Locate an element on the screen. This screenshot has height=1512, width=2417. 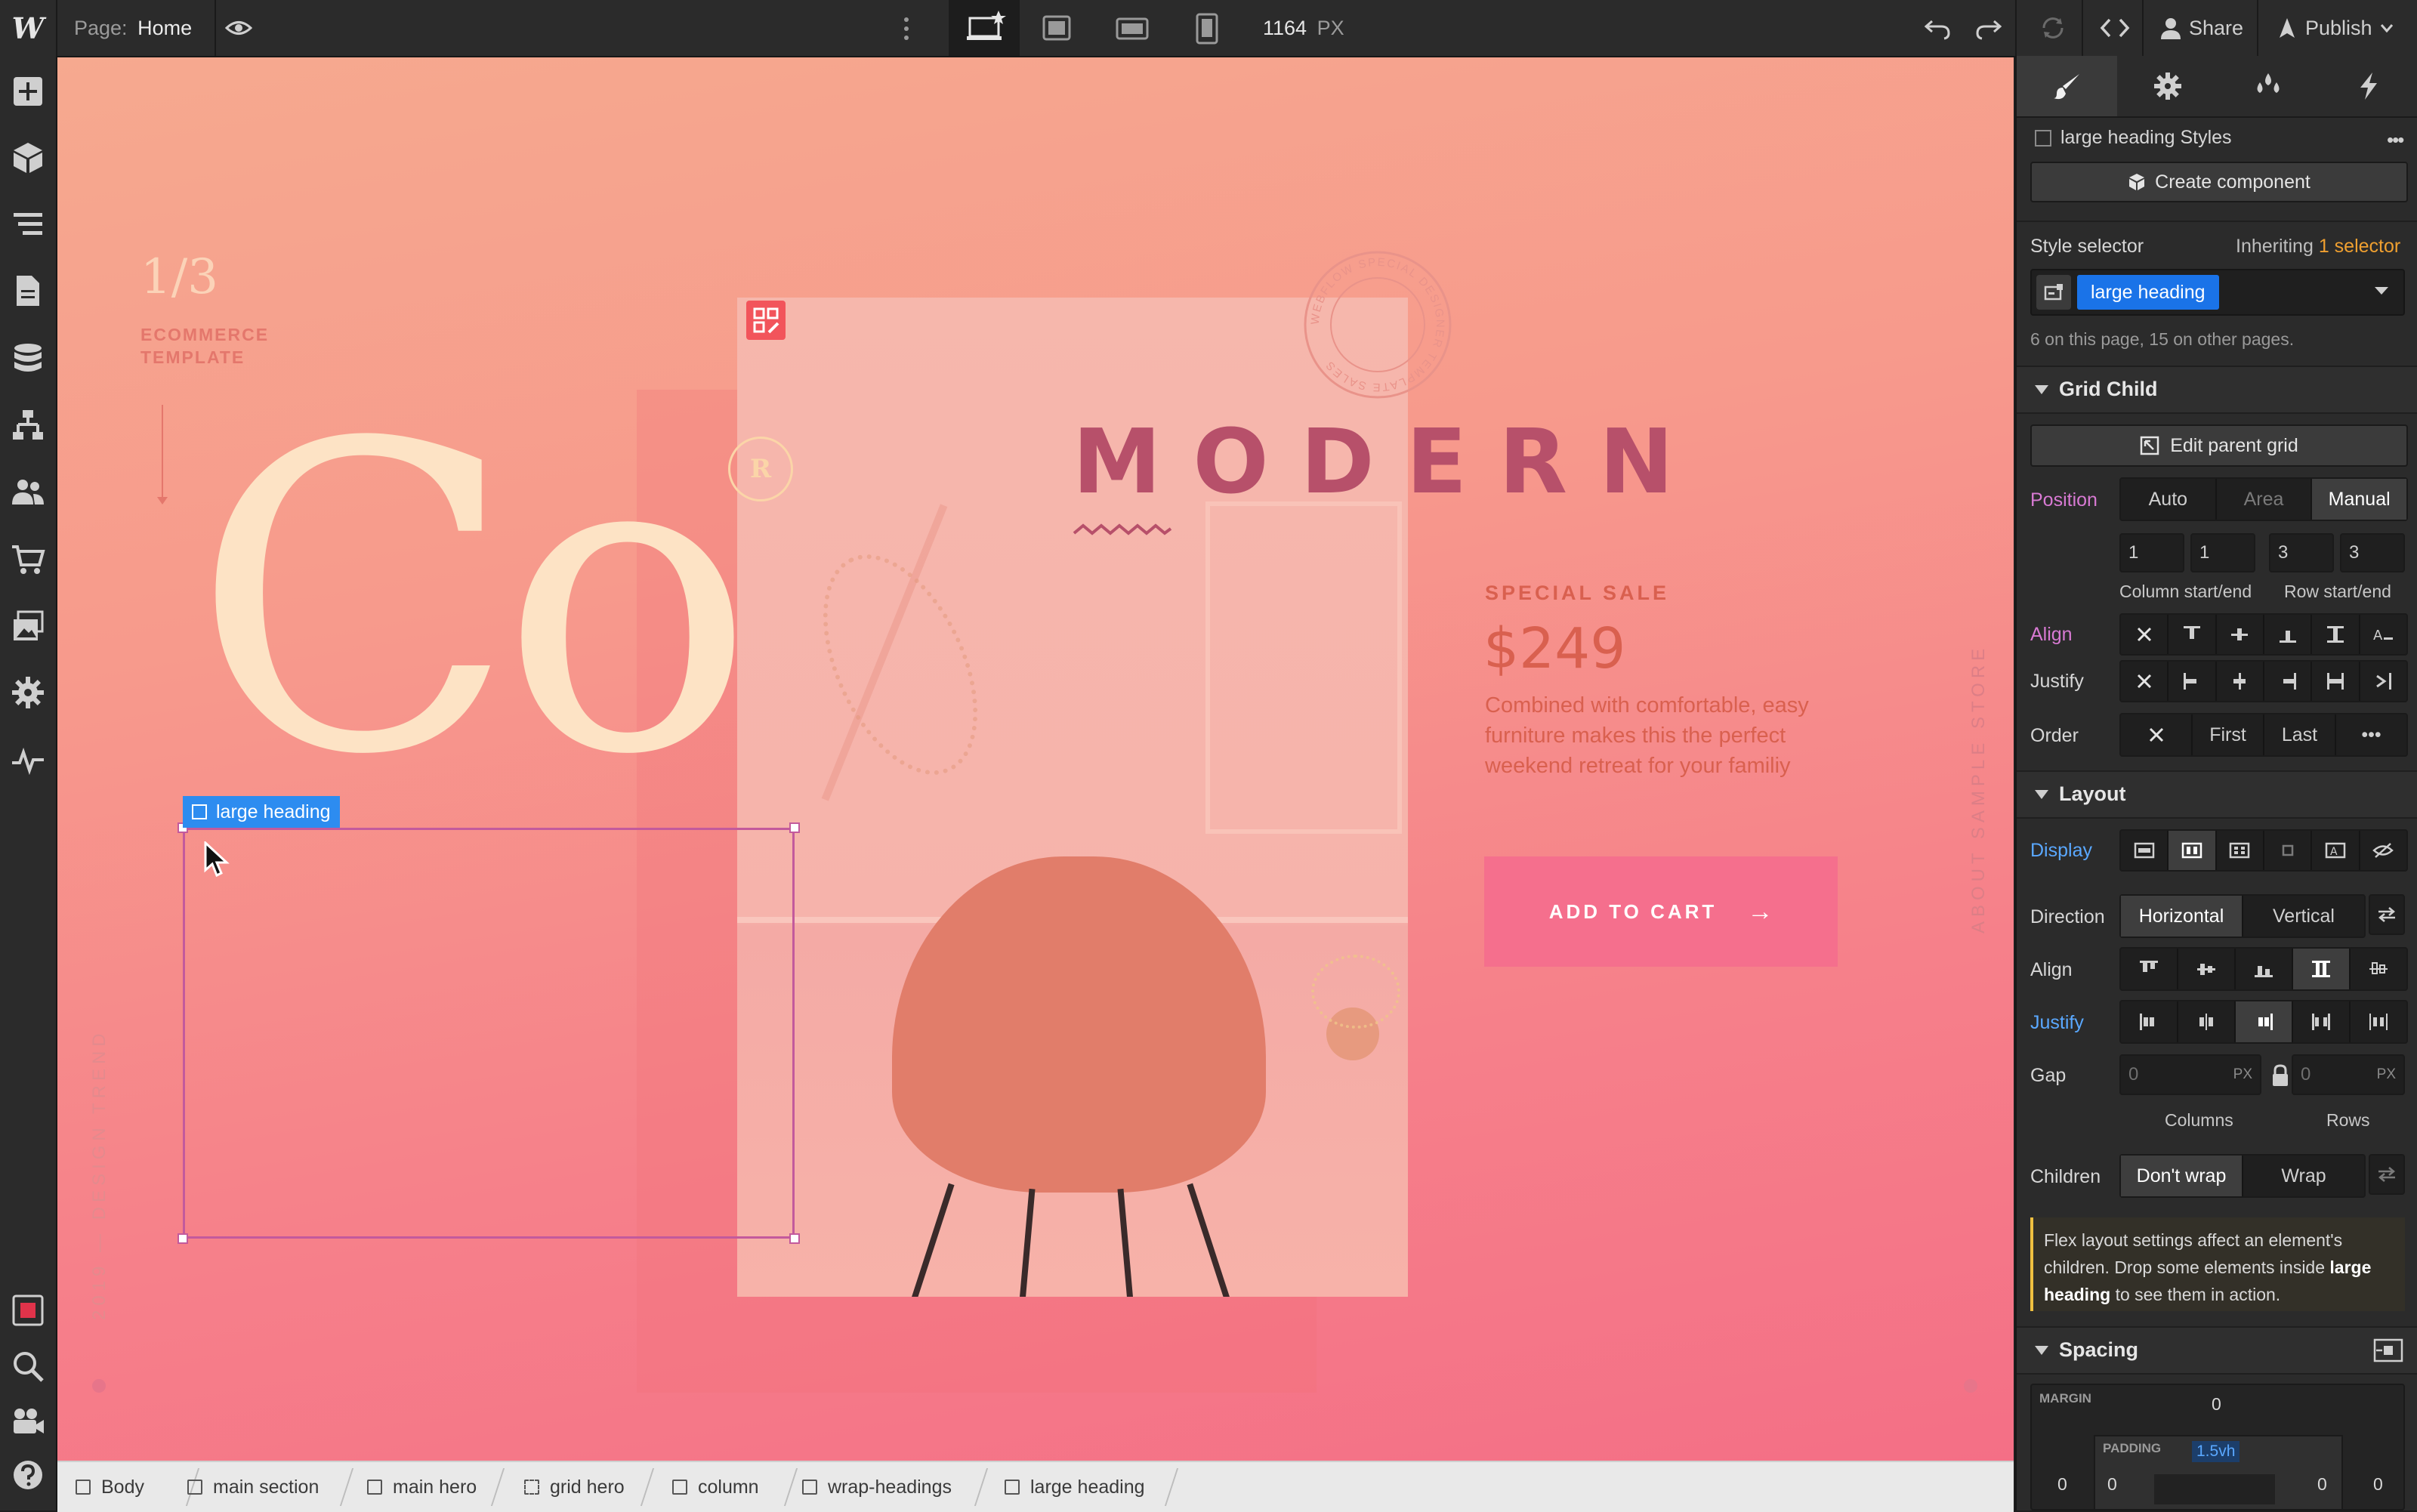
add-to-cart-button: ADD TO CART → is located at coordinates (1661, 912).